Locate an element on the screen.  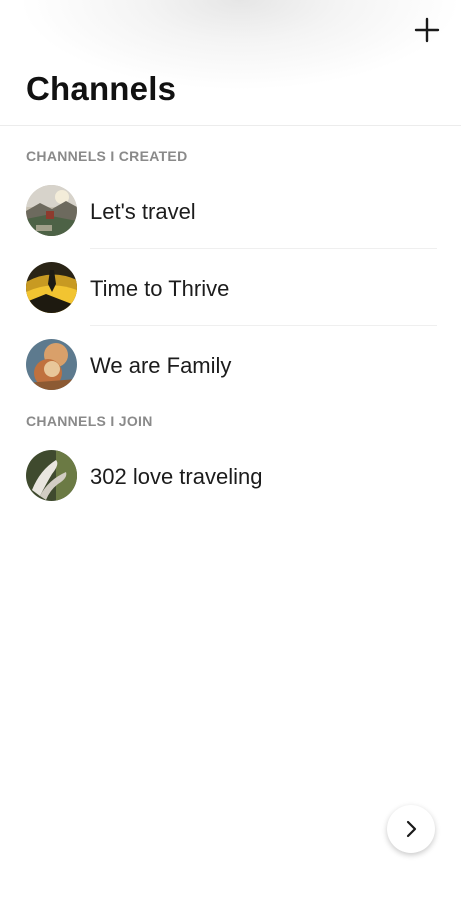
section-header-joined: CHANNELS I JOIN is located at coordinates (89, 421).